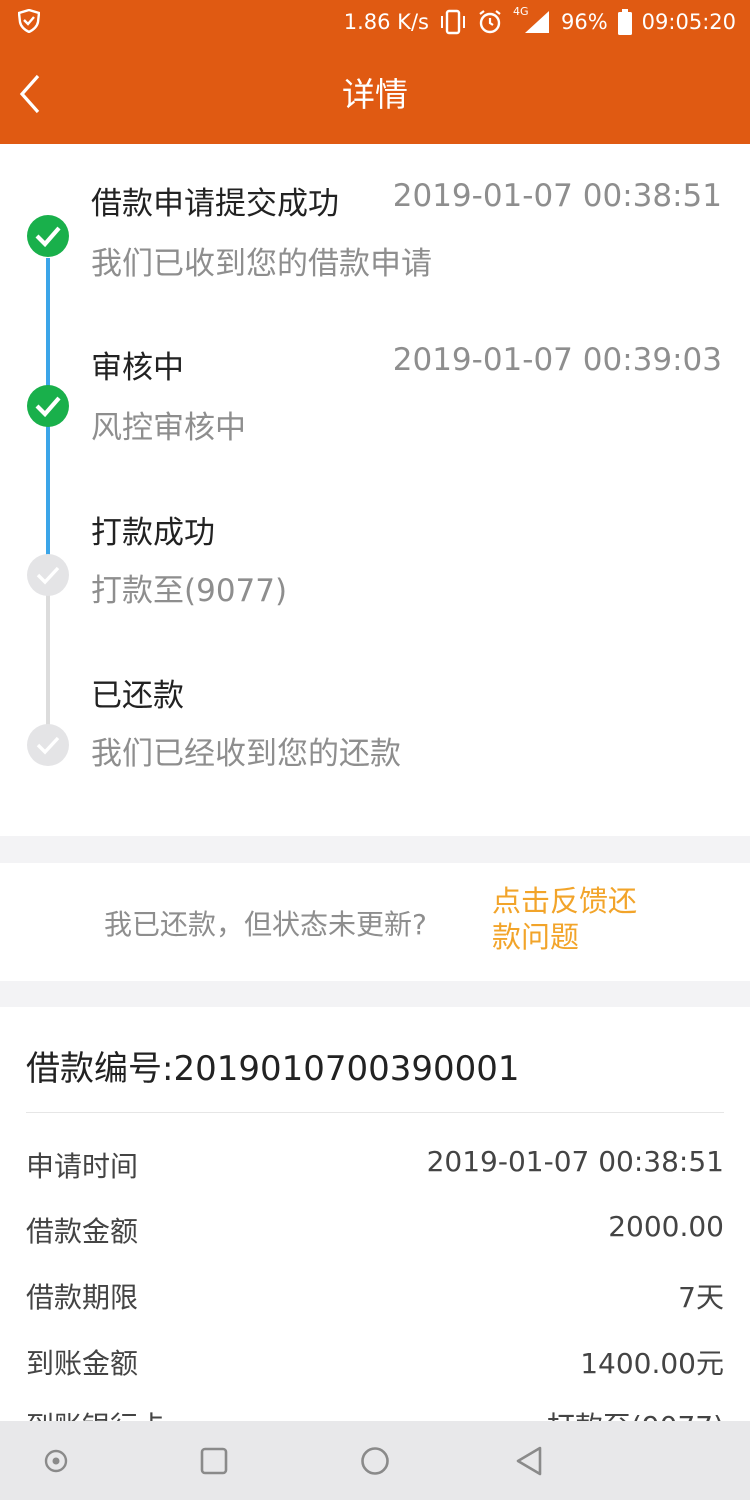 The width and height of the screenshot is (750, 1500). I want to click on net-speed: 1.86 K/s, so click(386, 22).